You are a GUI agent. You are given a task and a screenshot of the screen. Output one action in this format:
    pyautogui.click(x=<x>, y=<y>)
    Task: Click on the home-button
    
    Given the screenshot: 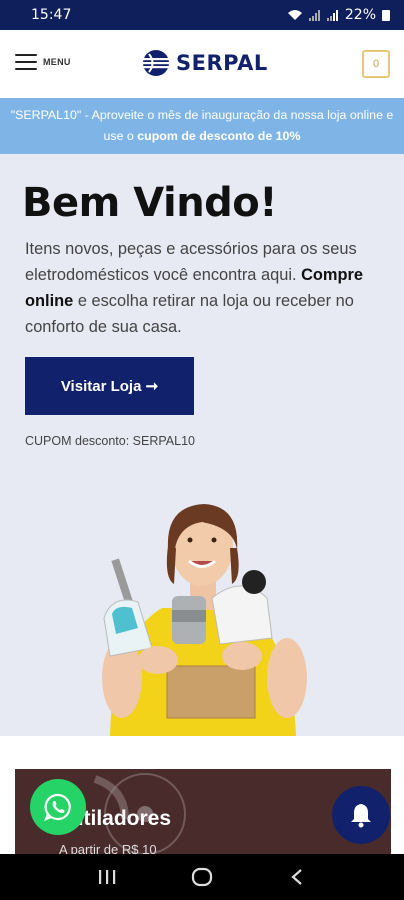 What is the action you would take?
    pyautogui.click(x=202, y=877)
    